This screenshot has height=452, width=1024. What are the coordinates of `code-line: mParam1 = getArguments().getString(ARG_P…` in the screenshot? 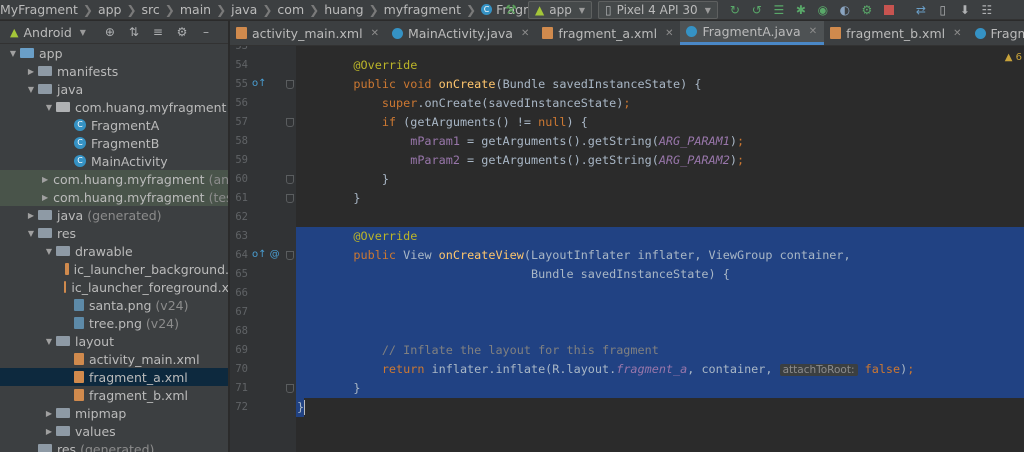 It's located at (520, 141).